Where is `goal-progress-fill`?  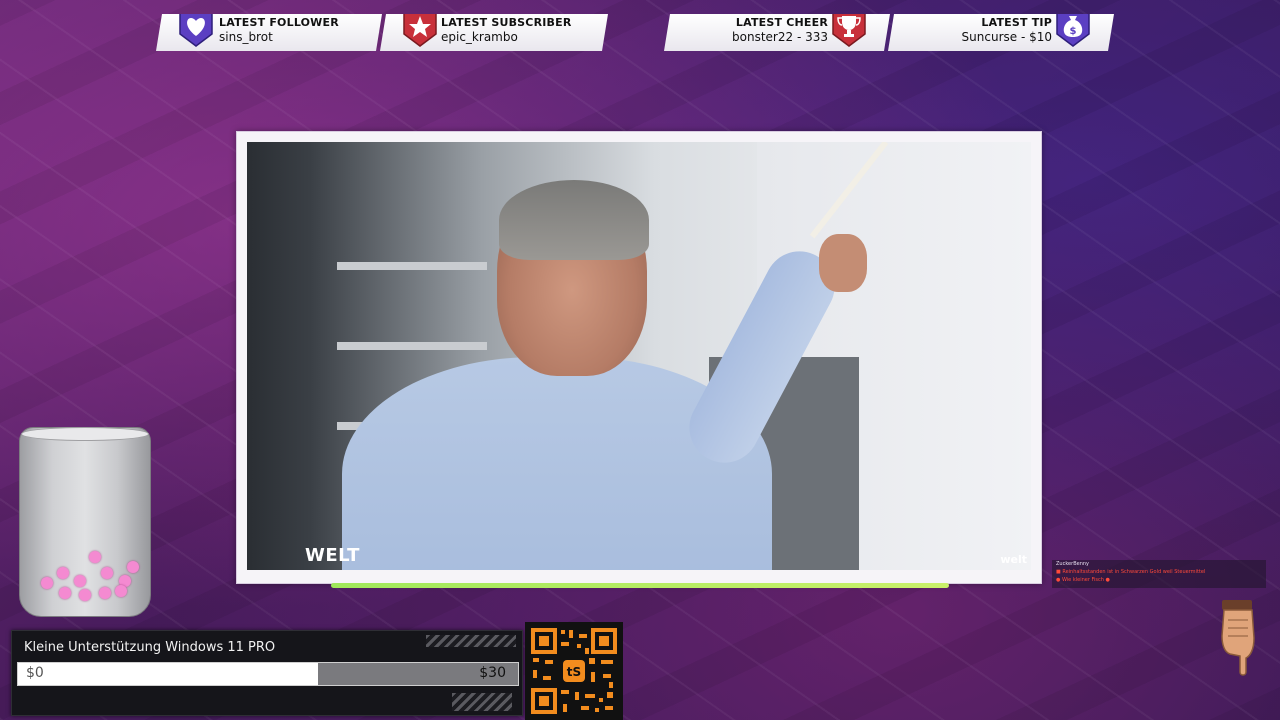 goal-progress-fill is located at coordinates (168, 674).